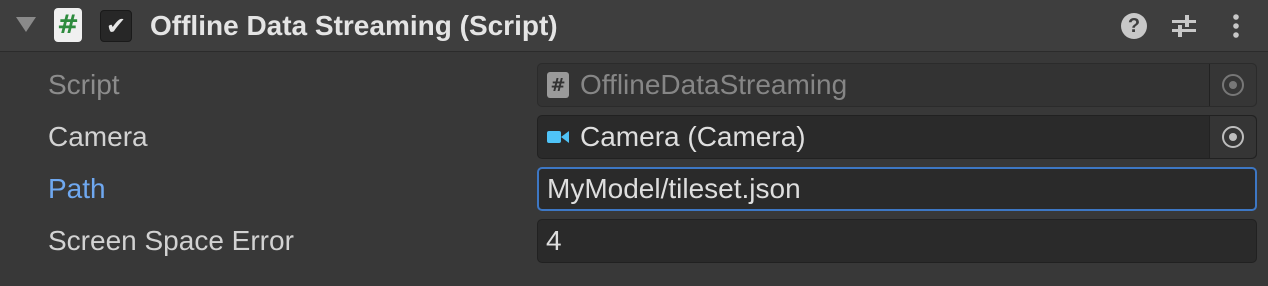 Image resolution: width=1268 pixels, height=286 pixels. I want to click on help-glyph: ?, so click(1134, 25).